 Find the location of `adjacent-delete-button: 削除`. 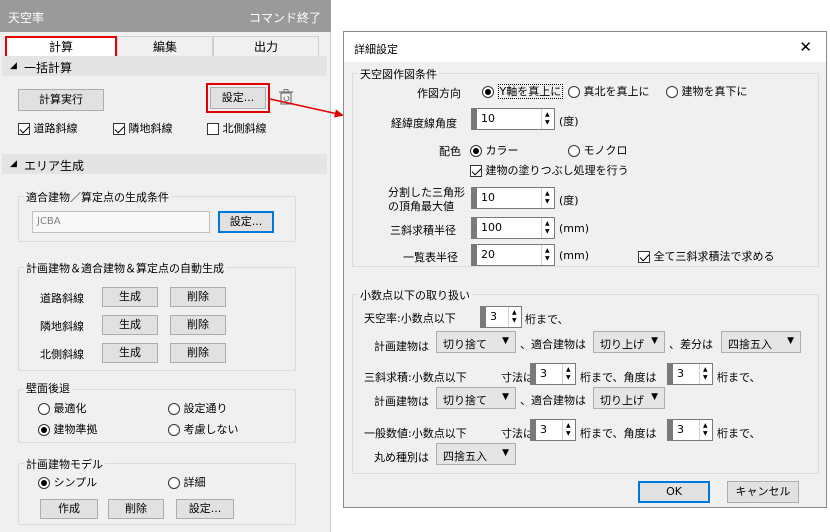

adjacent-delete-button: 削除 is located at coordinates (198, 325).